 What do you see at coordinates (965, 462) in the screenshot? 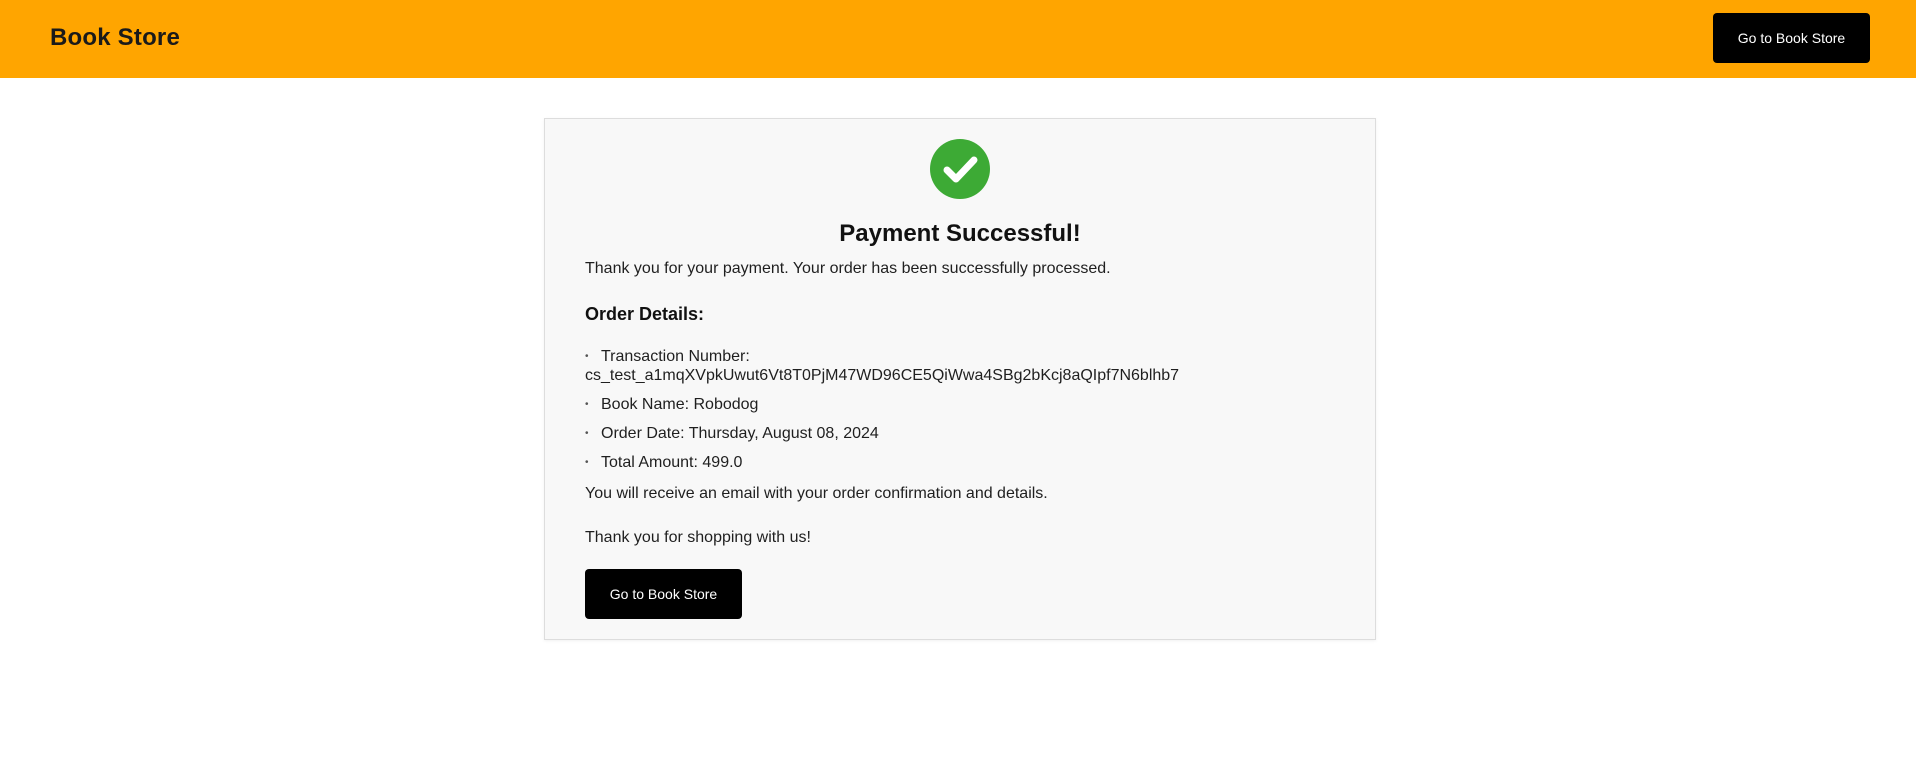
I see `detail-total-amount: • Total Amount: 499.0` at bounding box center [965, 462].